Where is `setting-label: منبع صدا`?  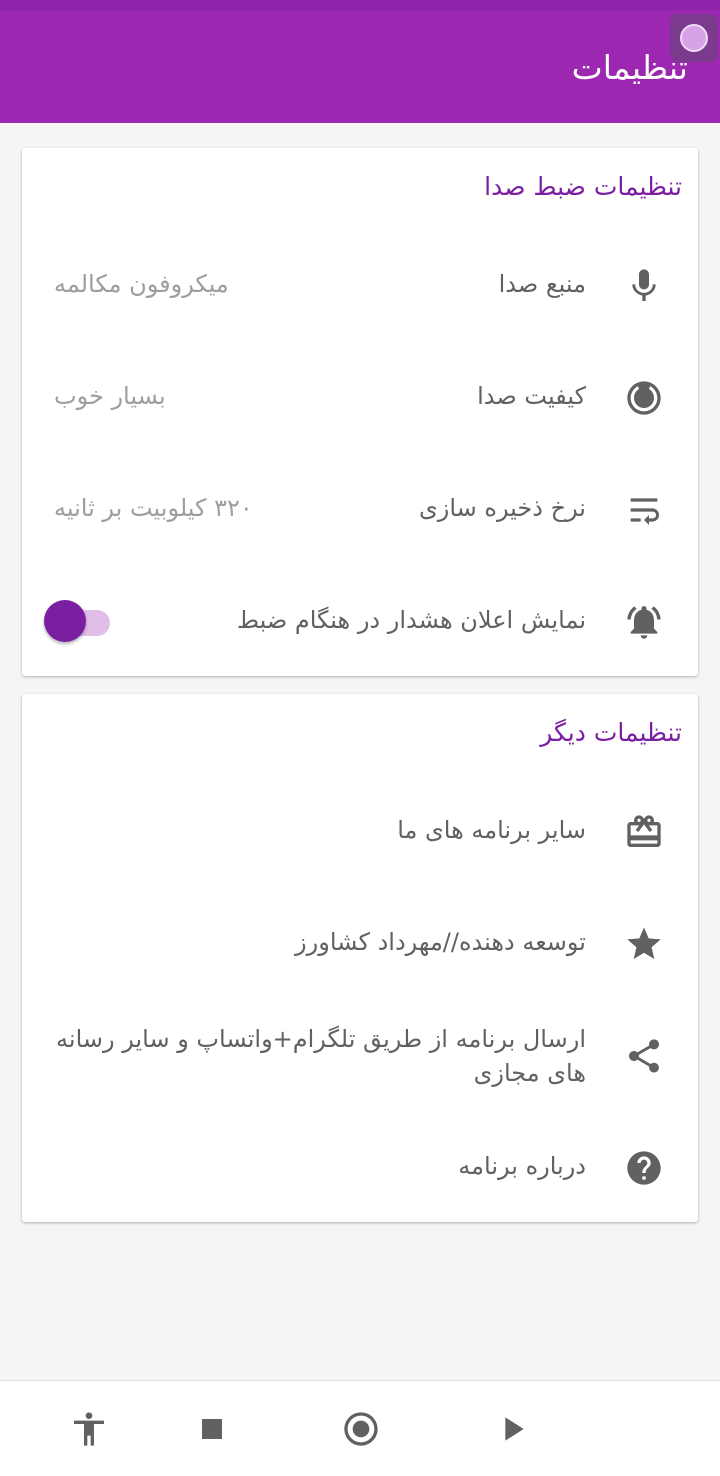
setting-label: منبع صدا is located at coordinates (542, 284).